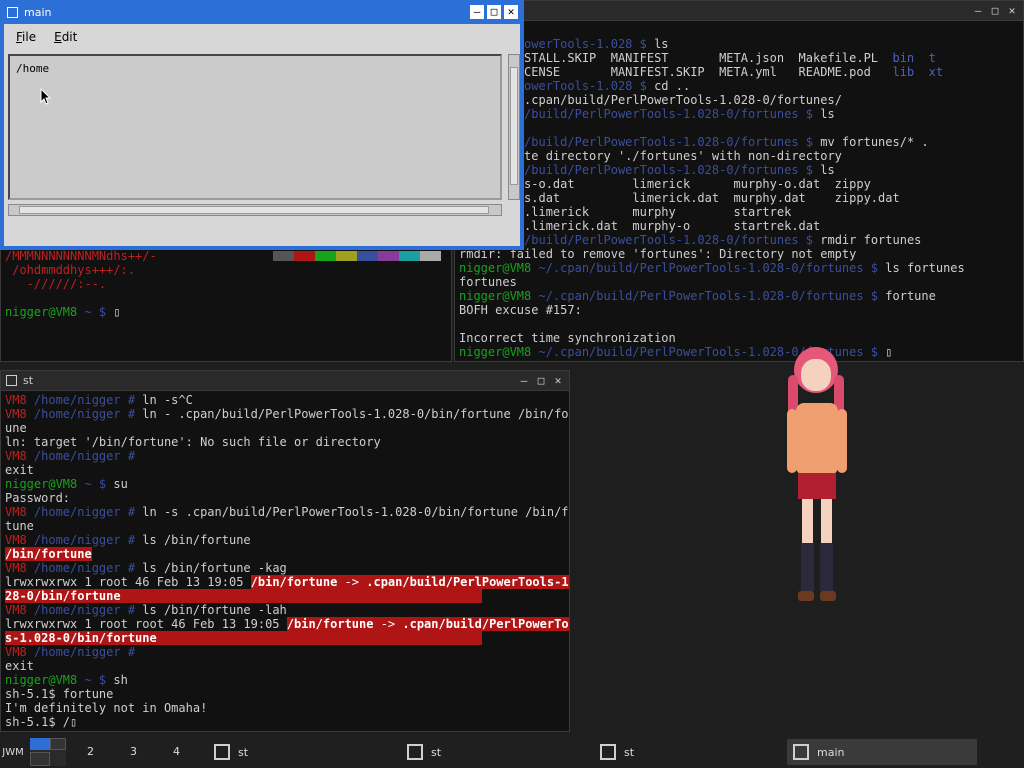  I want to click on task-label: st, so click(243, 752).